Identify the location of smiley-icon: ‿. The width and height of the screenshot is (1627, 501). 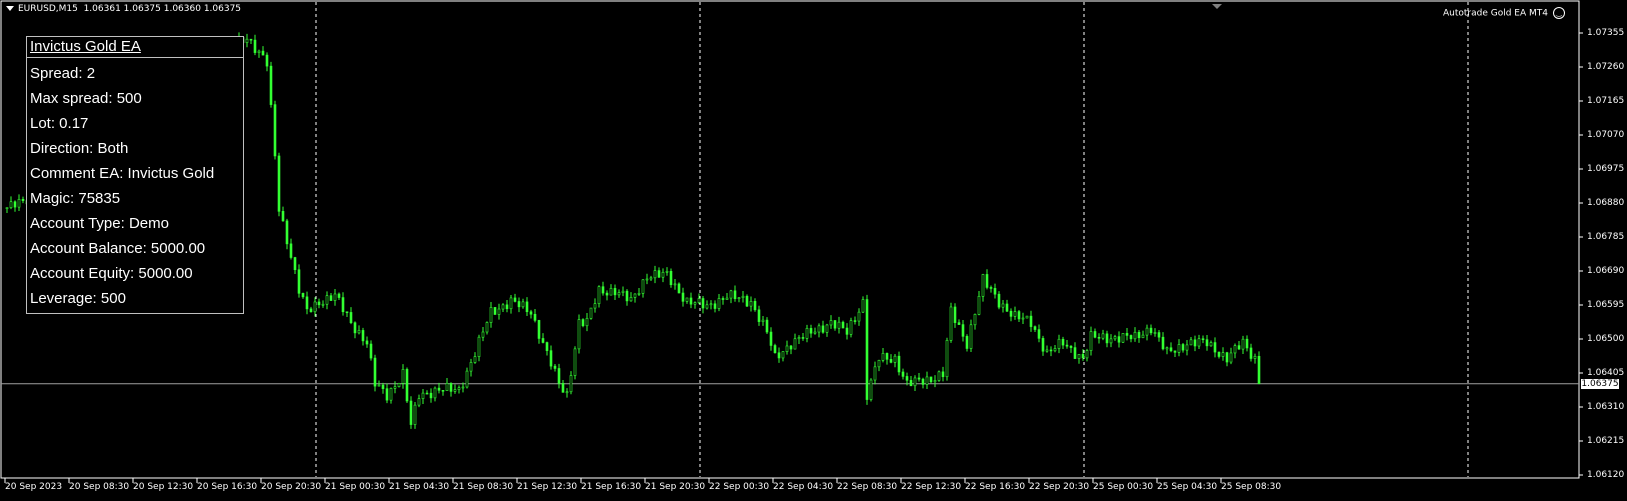
(1559, 13).